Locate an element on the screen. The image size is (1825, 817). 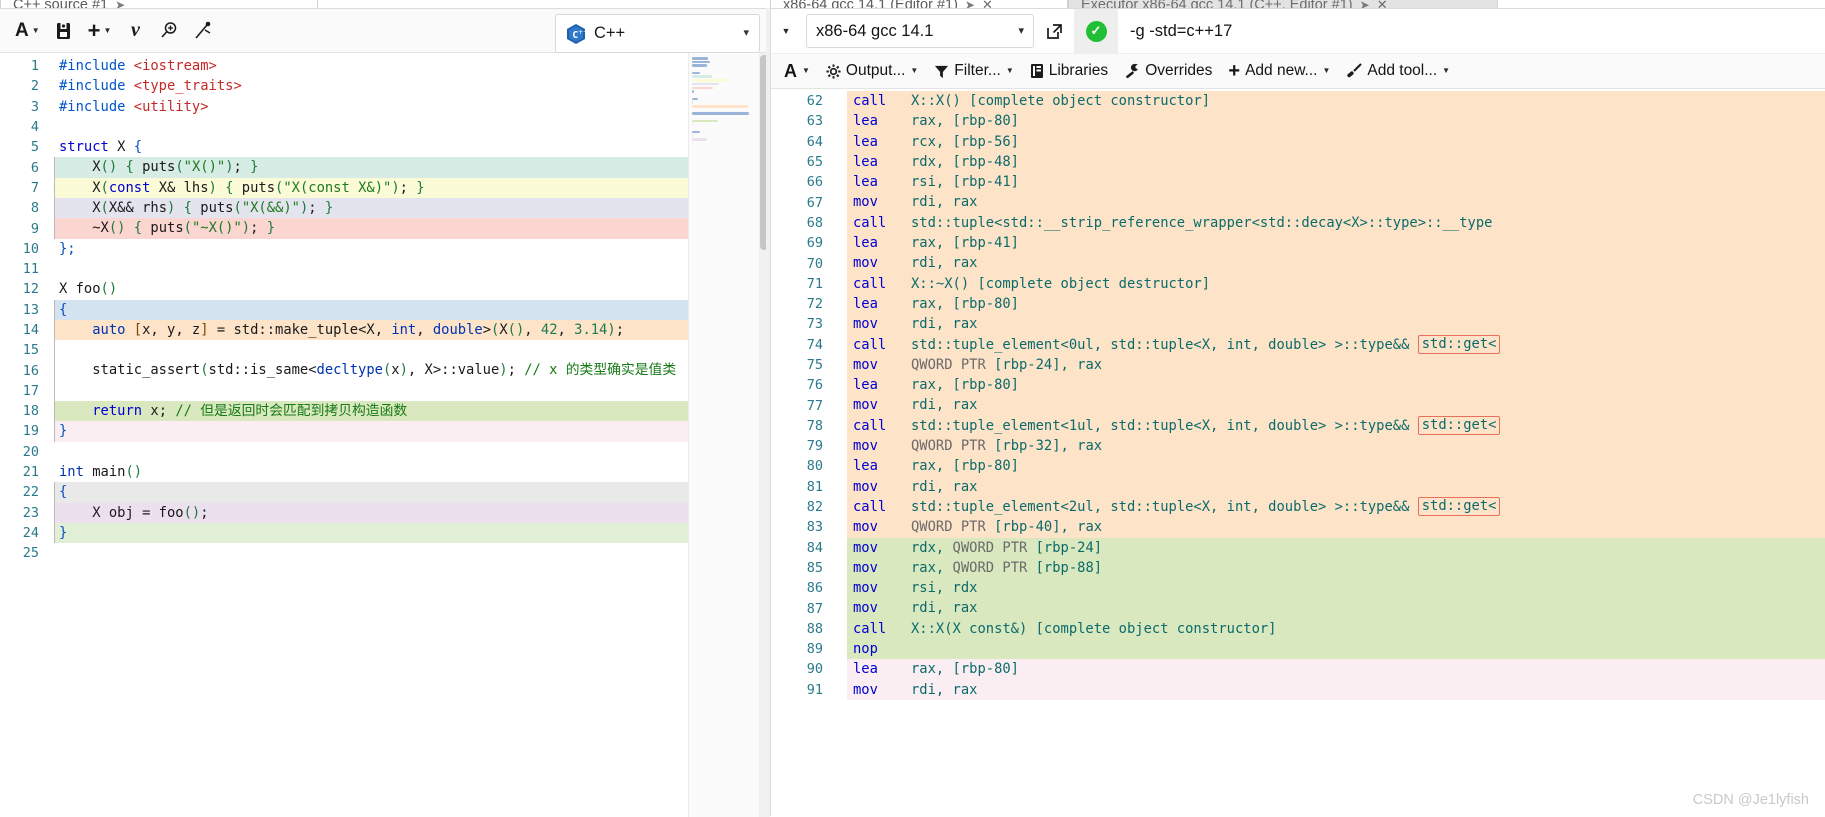
asm-line: 85 mov rax, QWORD PTR [rbp-88] is located at coordinates (1298, 568).